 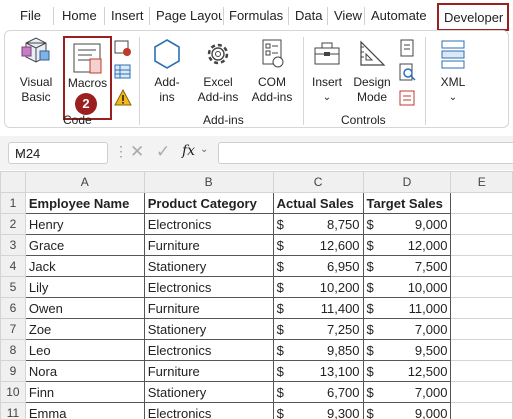 I want to click on actual-sales-cell: $10,200, so click(x=318, y=287).